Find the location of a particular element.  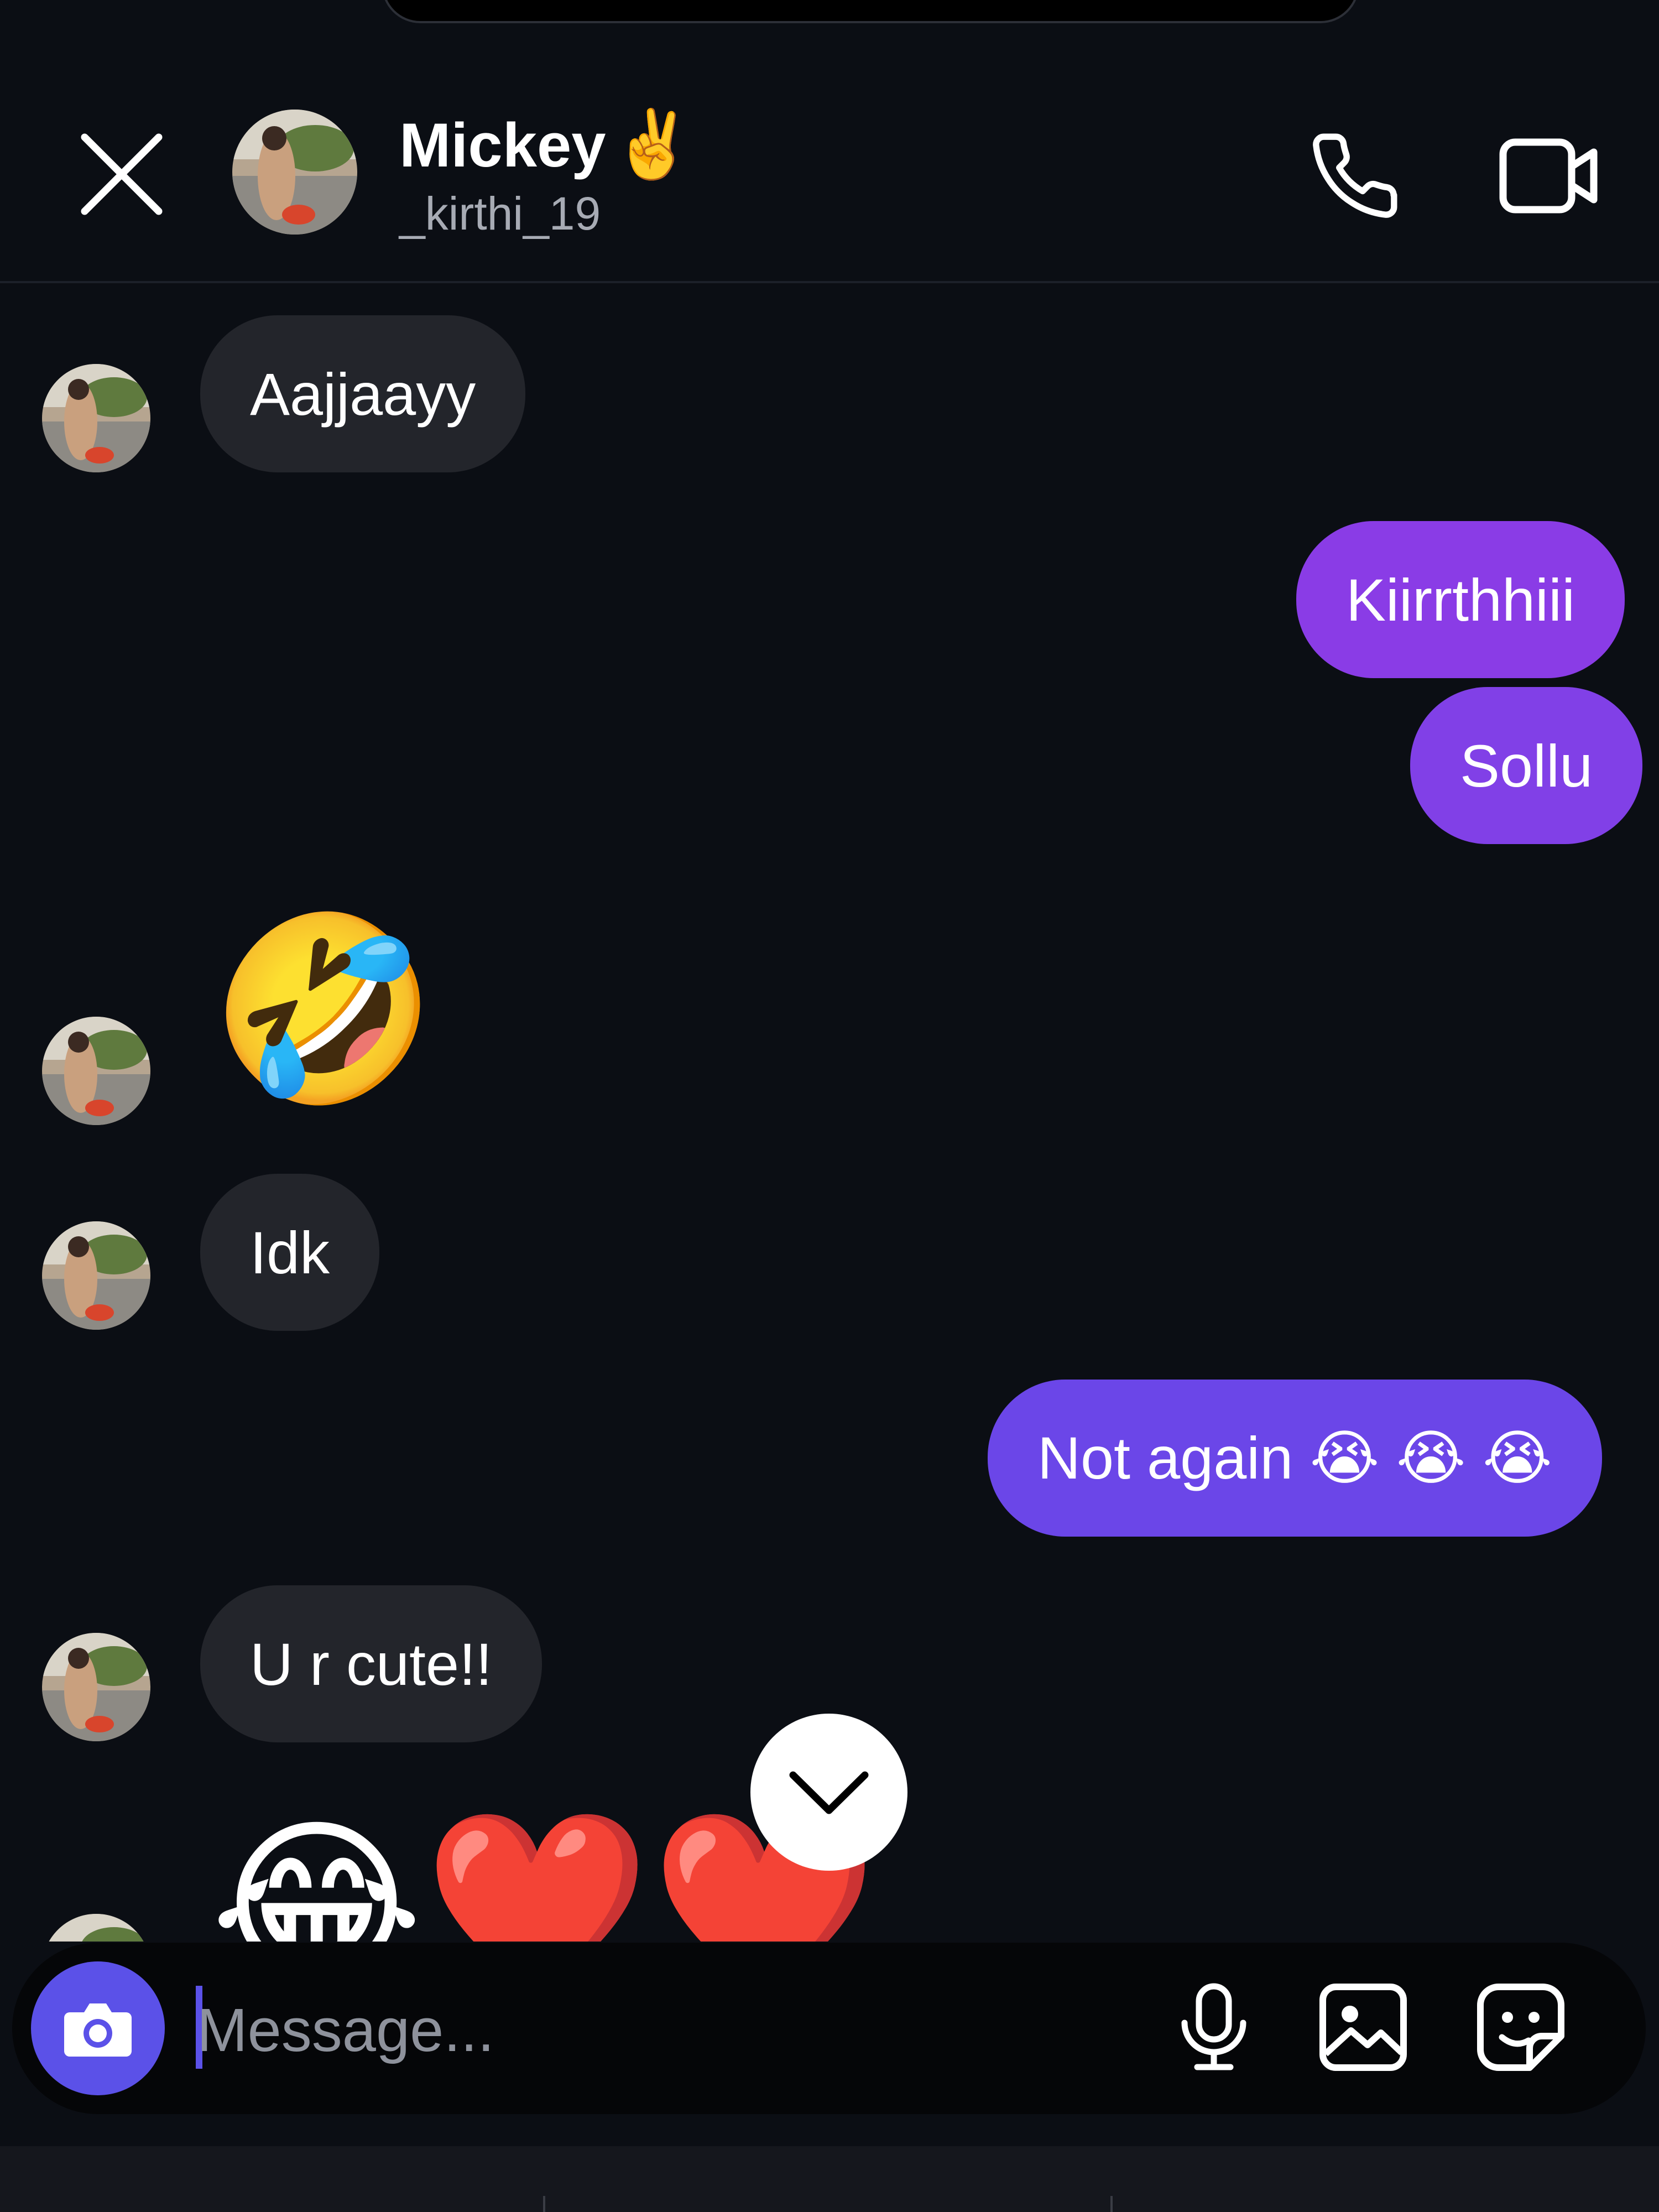

message-bubble-outgoing: Not again 😭 😭 😭 is located at coordinates (1295, 1458).